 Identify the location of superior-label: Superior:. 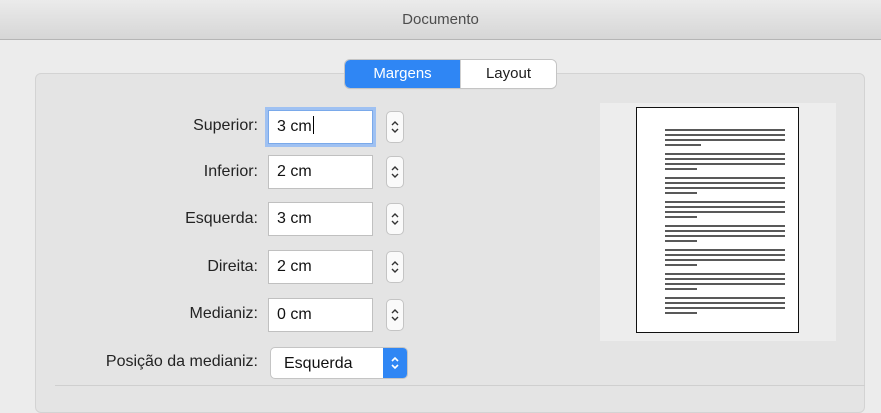
(225, 125).